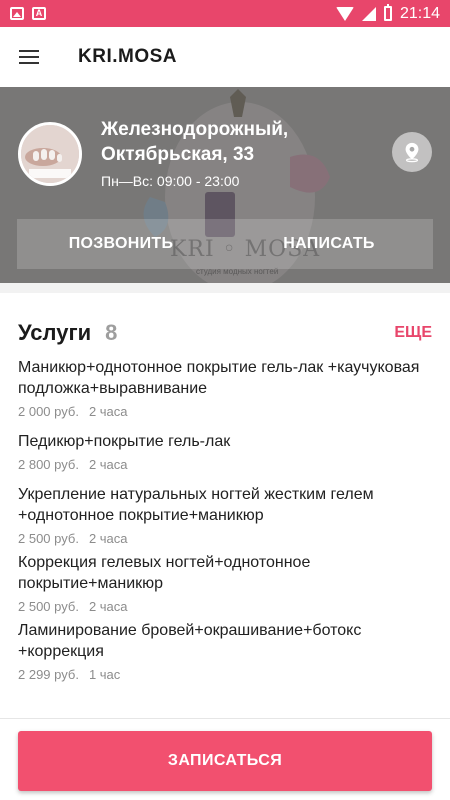  I want to click on service-meta: 2 299 руб. 1 час, so click(225, 674).